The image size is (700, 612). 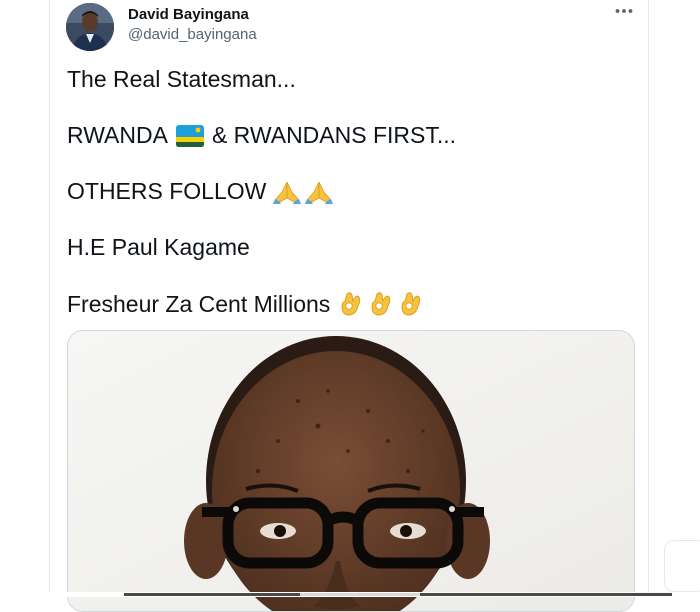 I want to click on tweet-text: RWANDA, so click(x=117, y=135).